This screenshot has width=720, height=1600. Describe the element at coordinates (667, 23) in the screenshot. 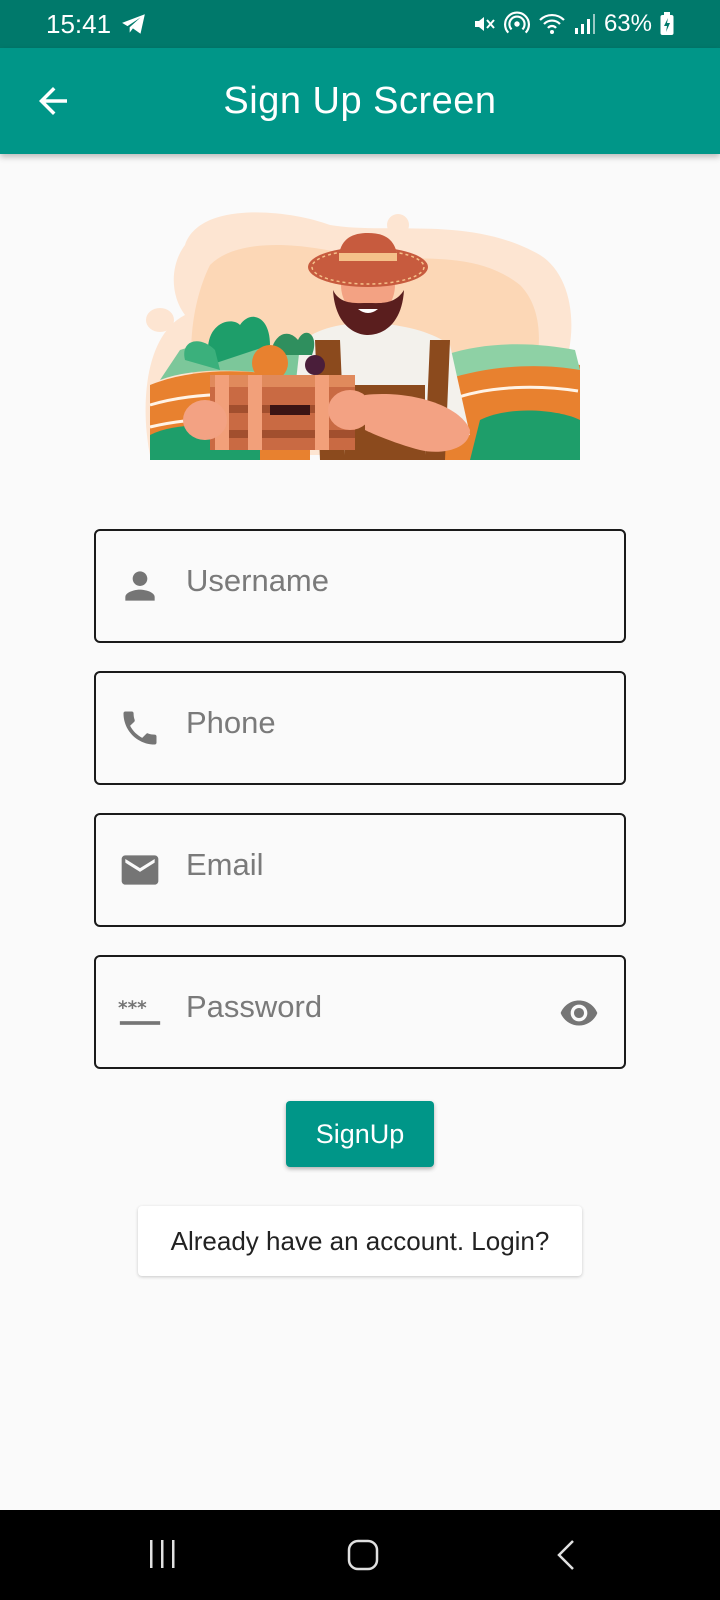

I see `battery-icon` at that location.